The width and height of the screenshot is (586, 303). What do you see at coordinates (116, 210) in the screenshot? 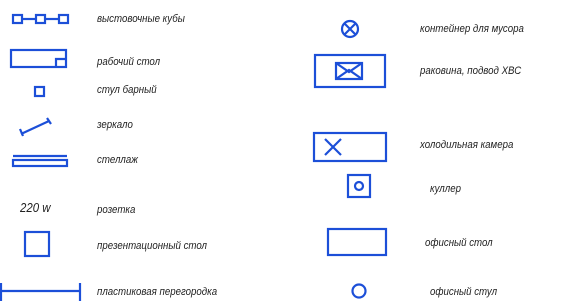
I see `legend-label: розетка` at bounding box center [116, 210].